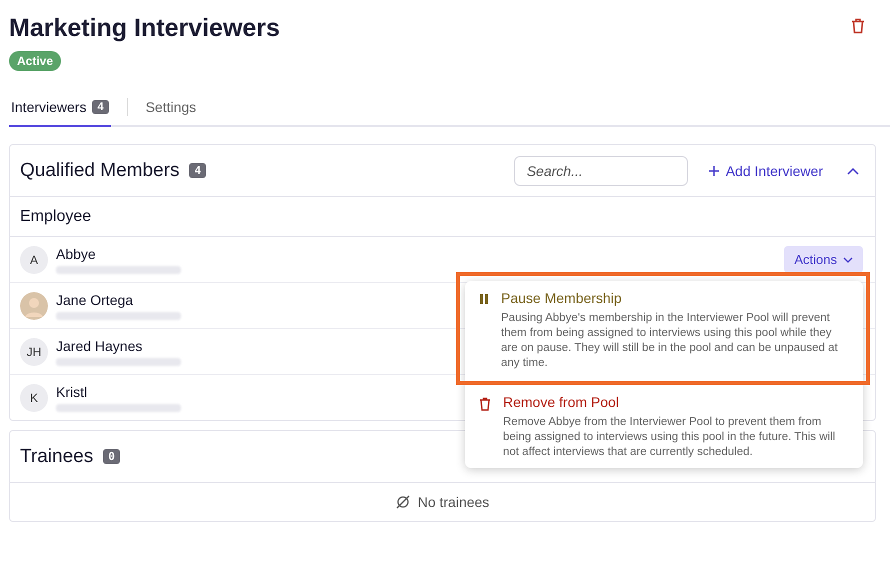 The height and width of the screenshot is (579, 890). What do you see at coordinates (34, 398) in the screenshot?
I see `avatar: K` at bounding box center [34, 398].